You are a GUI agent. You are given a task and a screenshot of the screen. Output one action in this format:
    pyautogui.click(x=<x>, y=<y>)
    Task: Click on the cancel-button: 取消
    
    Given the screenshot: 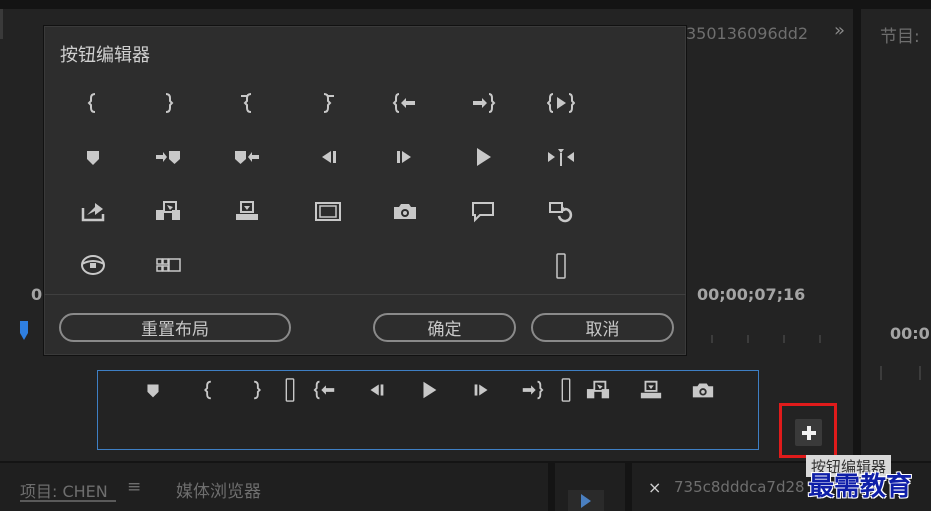 What is the action you would take?
    pyautogui.click(x=602, y=327)
    